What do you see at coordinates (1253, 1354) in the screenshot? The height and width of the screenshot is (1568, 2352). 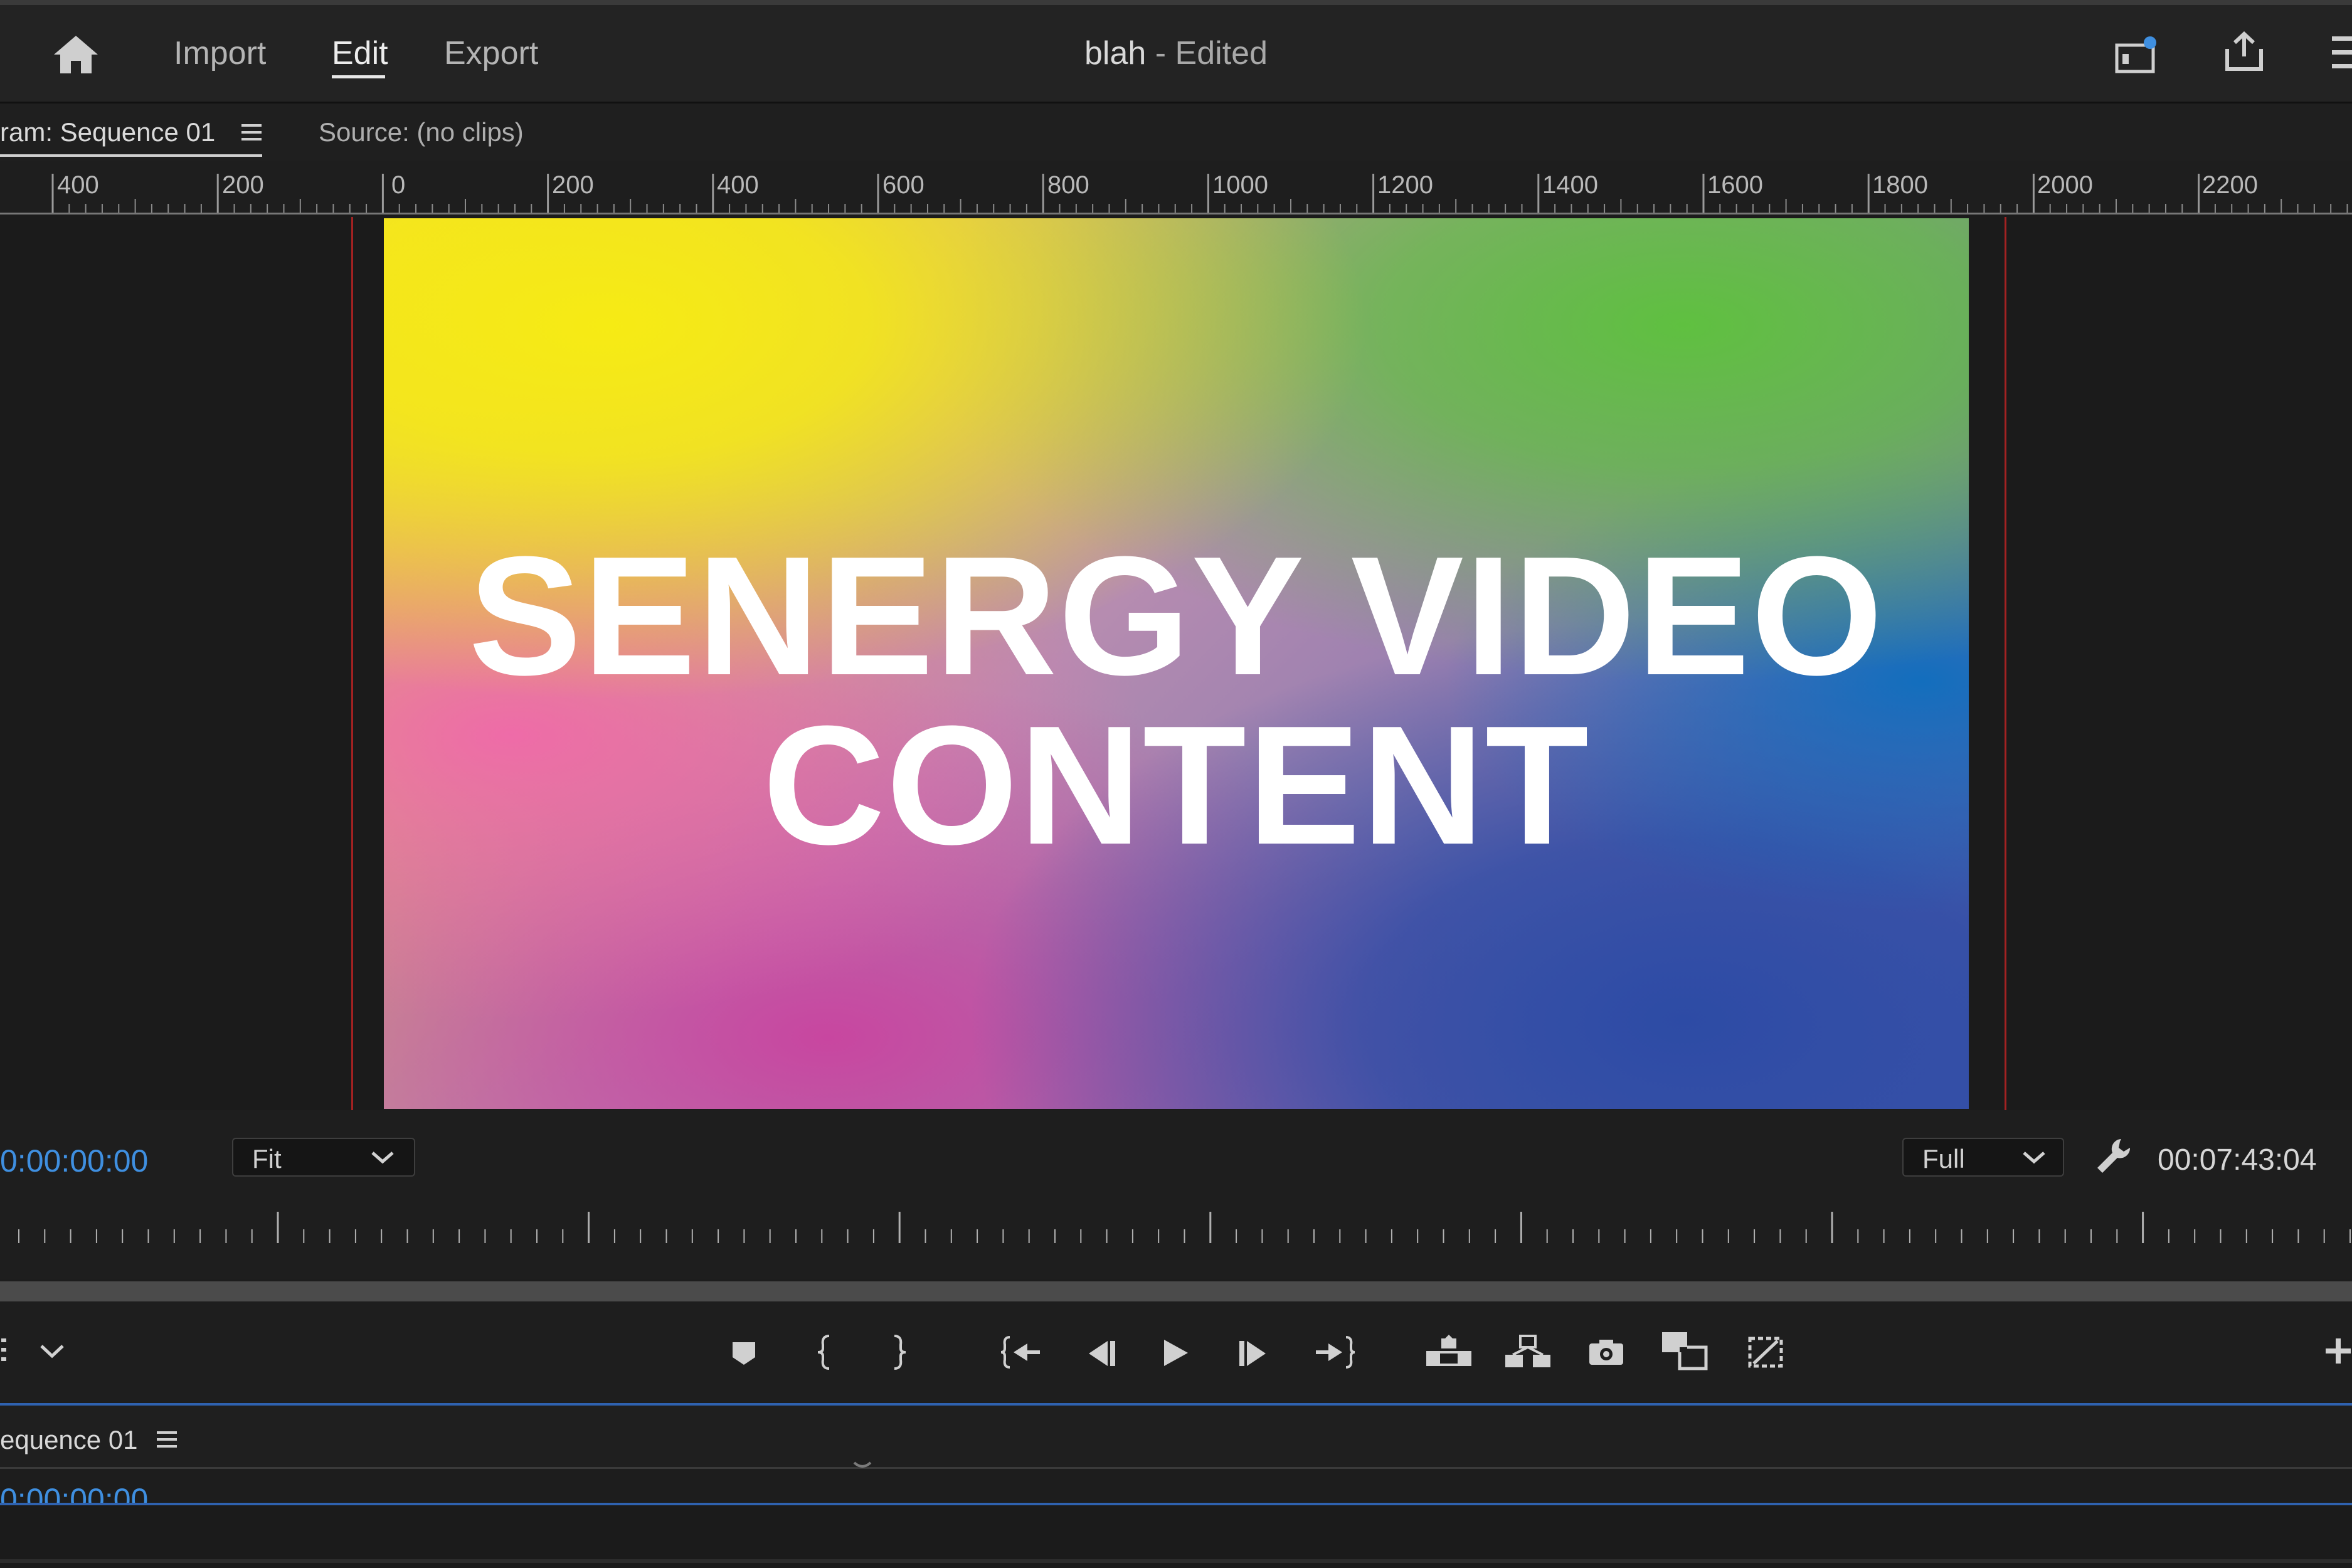 I see `step-forward-icon` at bounding box center [1253, 1354].